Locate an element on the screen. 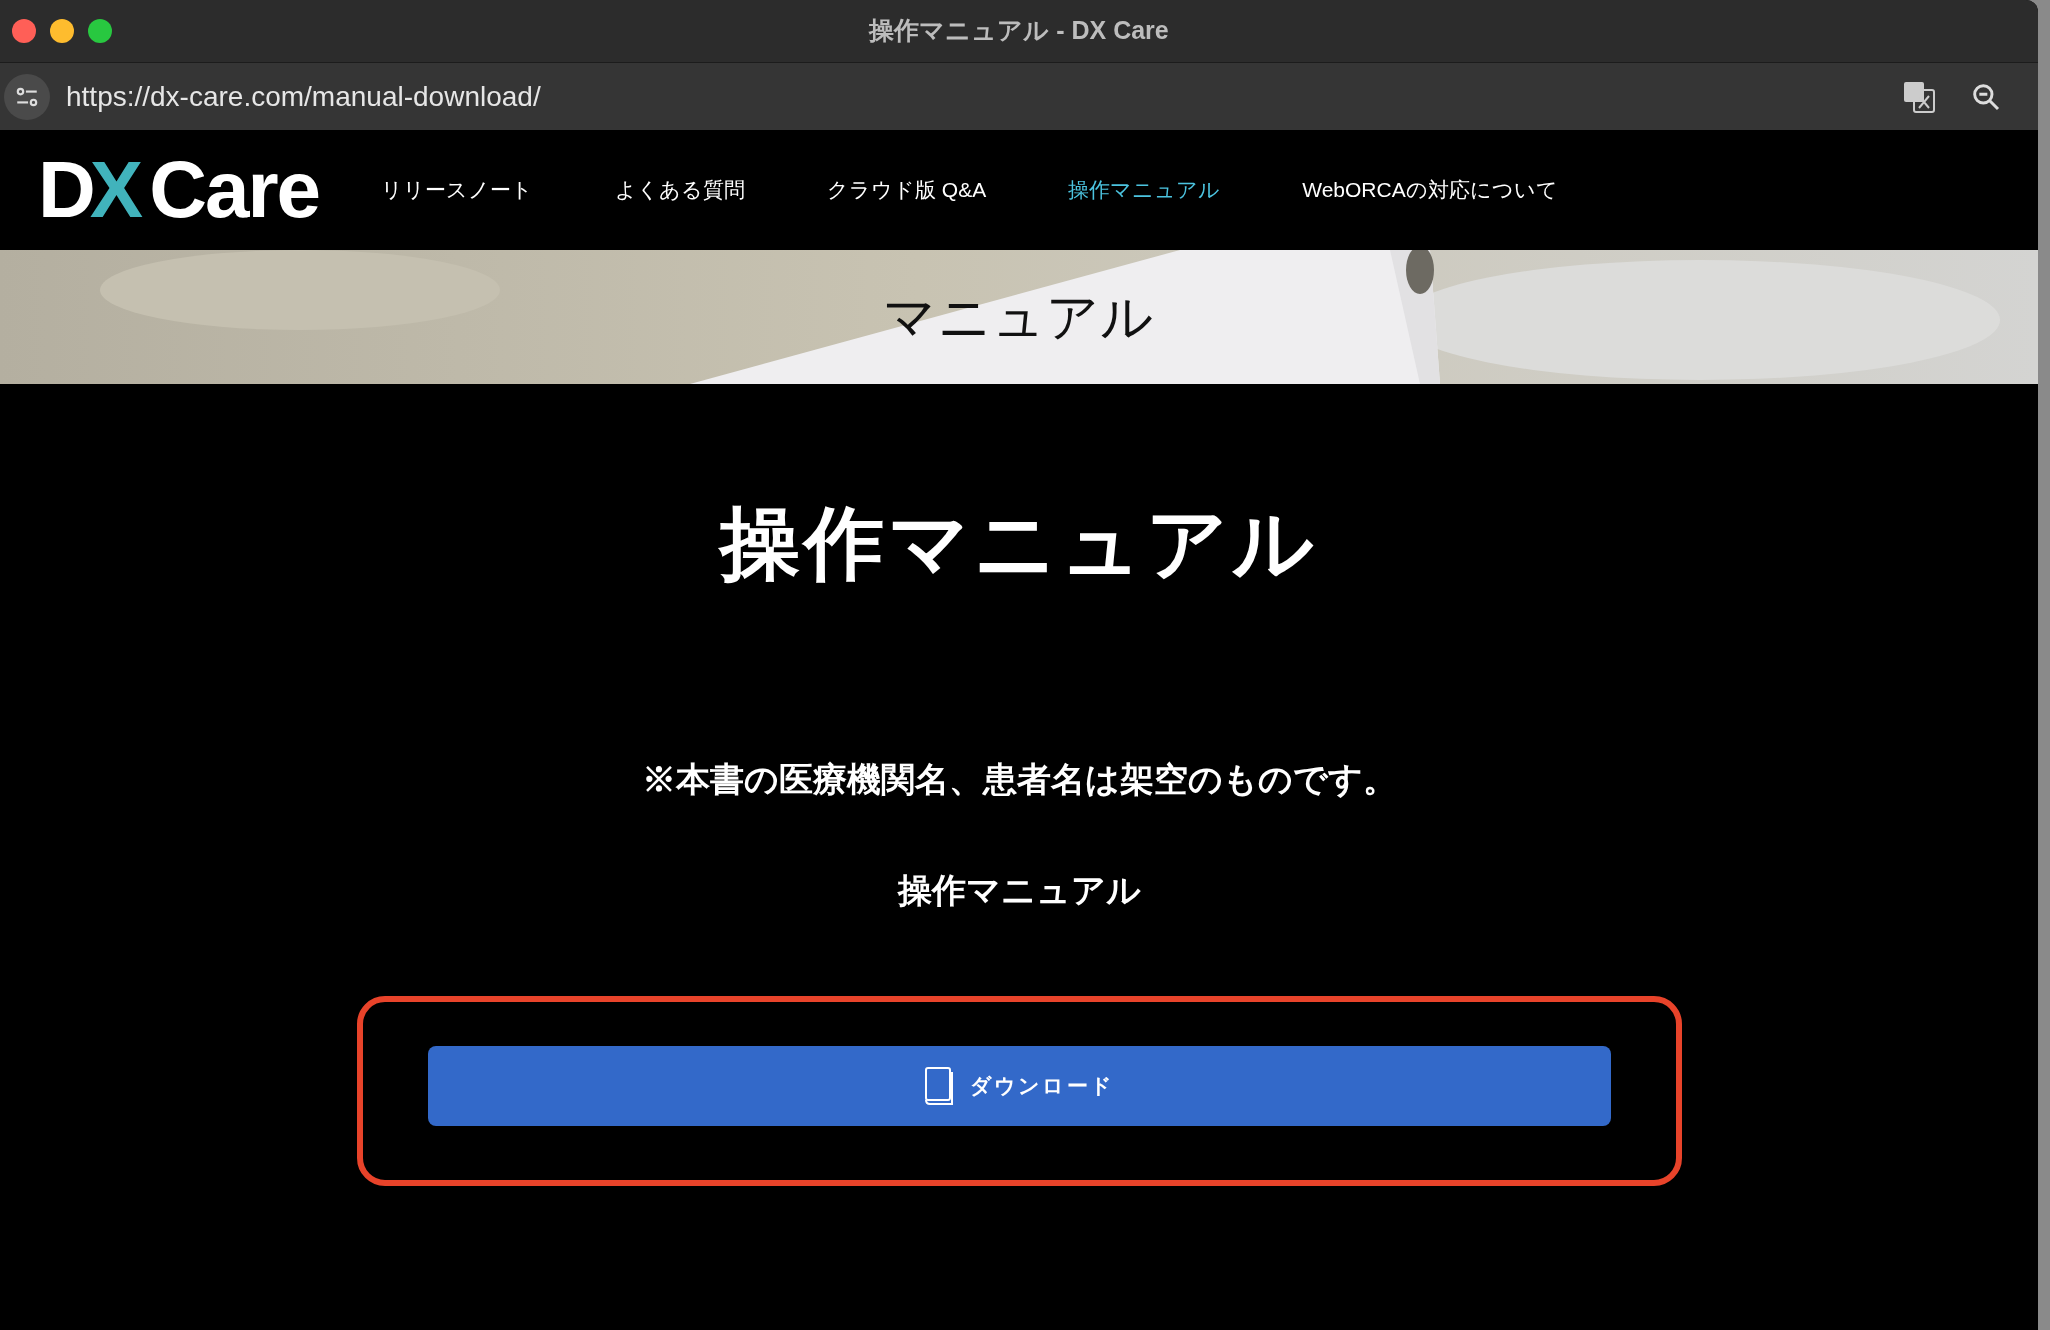 The image size is (2050, 1330). translate-icon is located at coordinates (1920, 96).